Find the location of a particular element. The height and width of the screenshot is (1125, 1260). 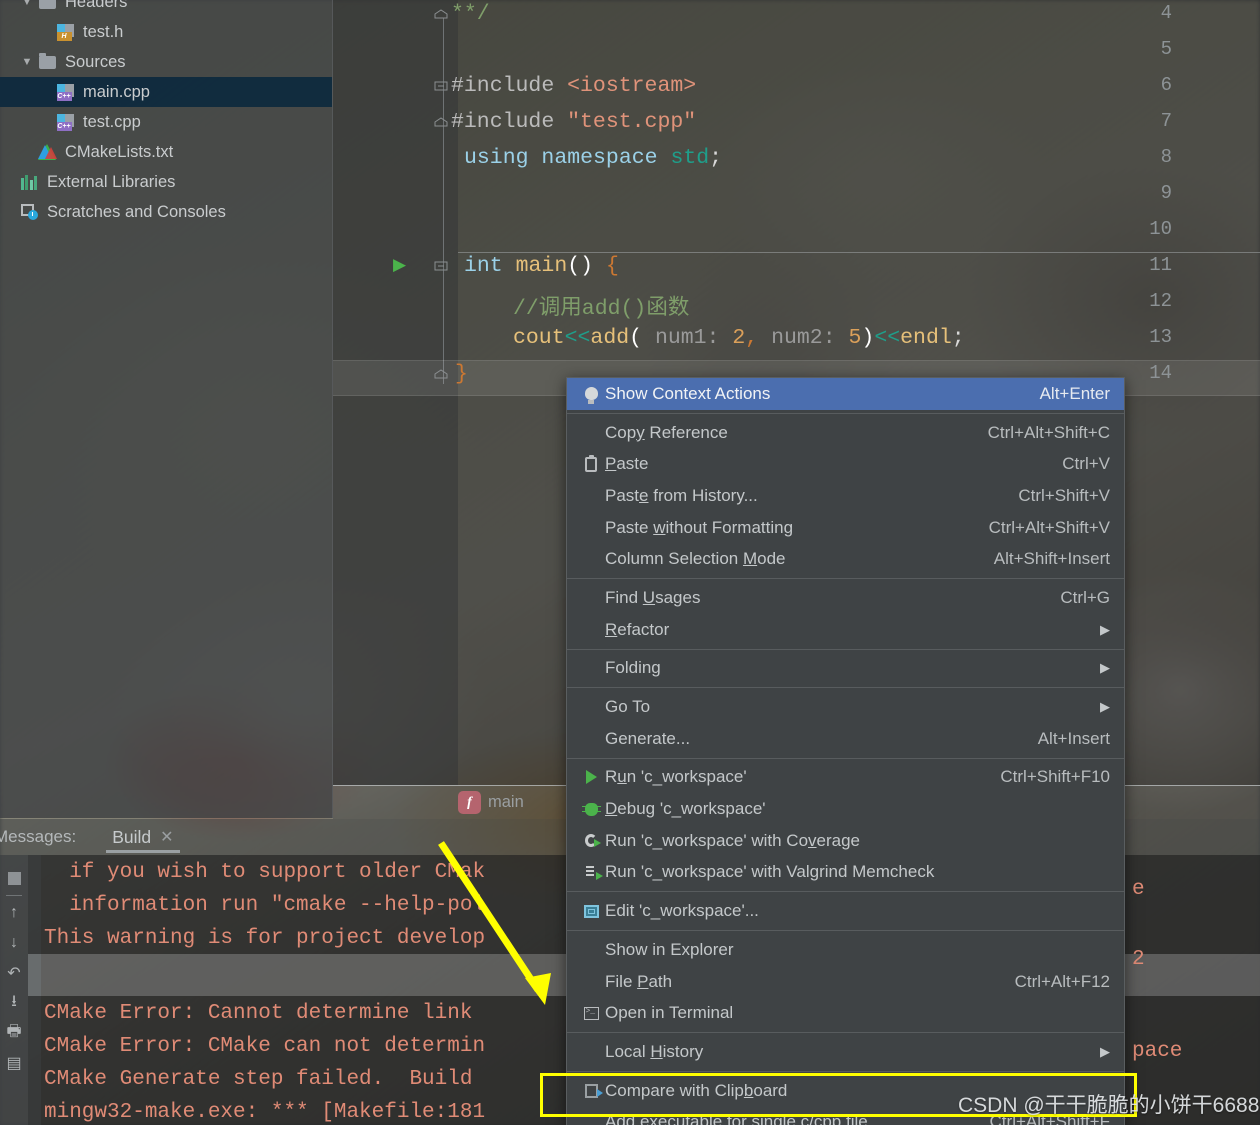

menu-item-shortcut: Ctrl+Alt+Shift+C is located at coordinates (1048, 432).